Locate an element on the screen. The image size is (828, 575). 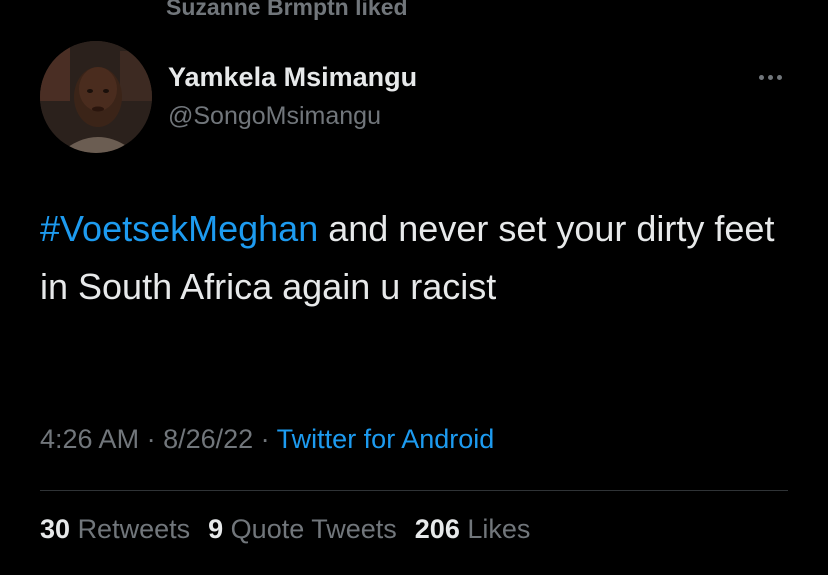
quotes-count: 9 is located at coordinates (216, 529).